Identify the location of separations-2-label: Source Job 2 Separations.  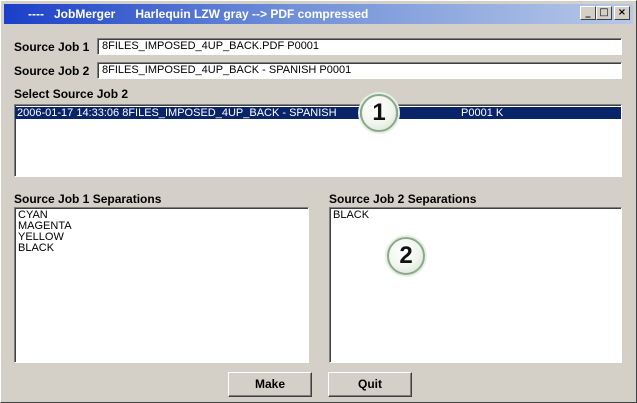
(403, 199).